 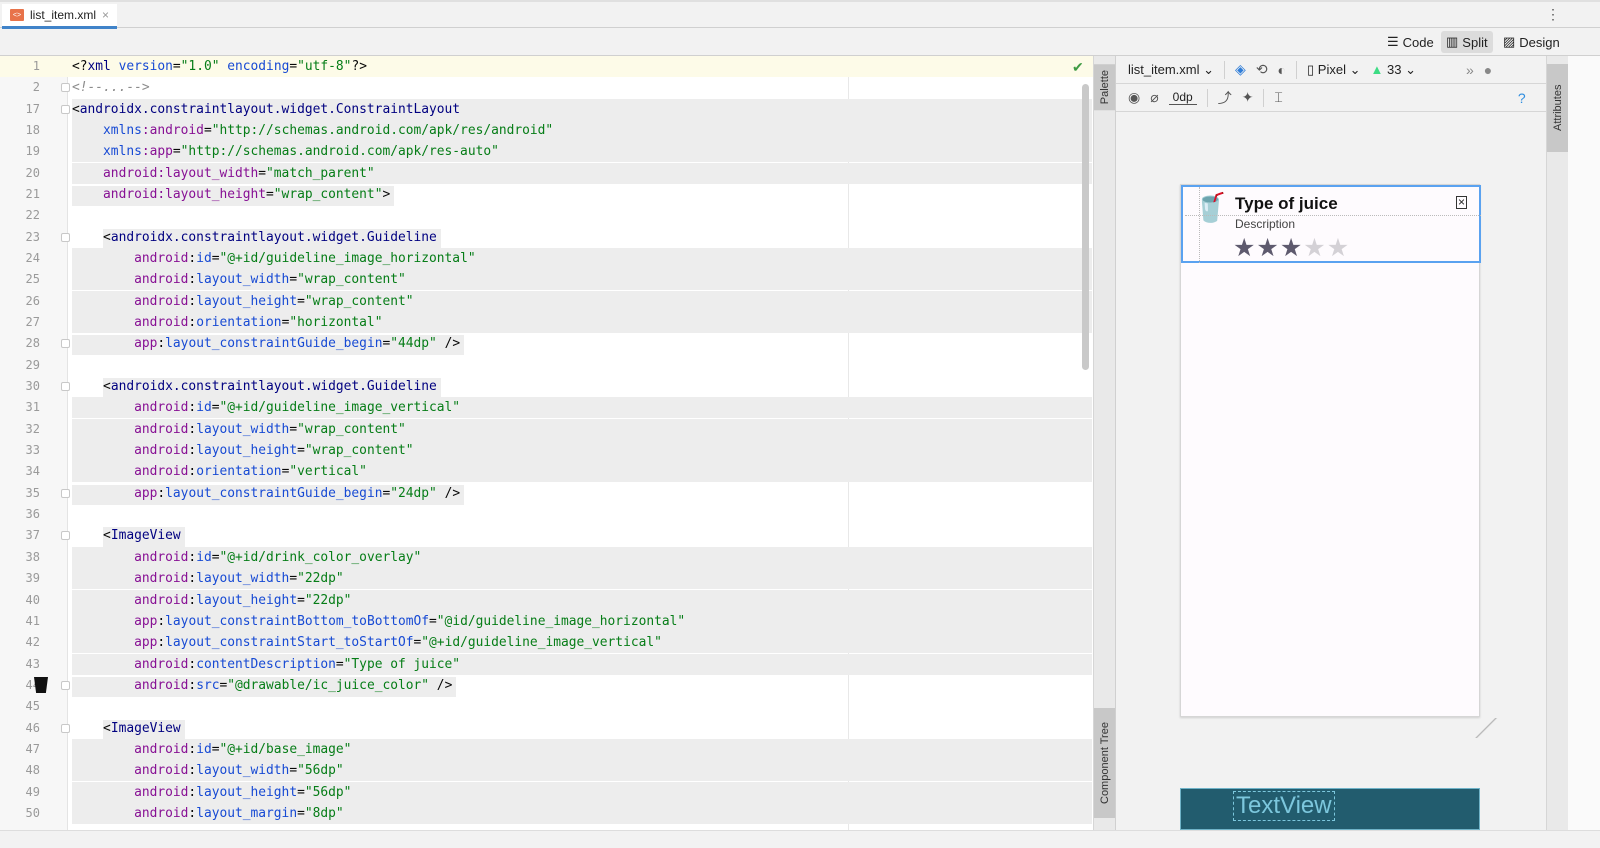 What do you see at coordinates (1154, 97) in the screenshot?
I see `autoconnect-icon: ⌀` at bounding box center [1154, 97].